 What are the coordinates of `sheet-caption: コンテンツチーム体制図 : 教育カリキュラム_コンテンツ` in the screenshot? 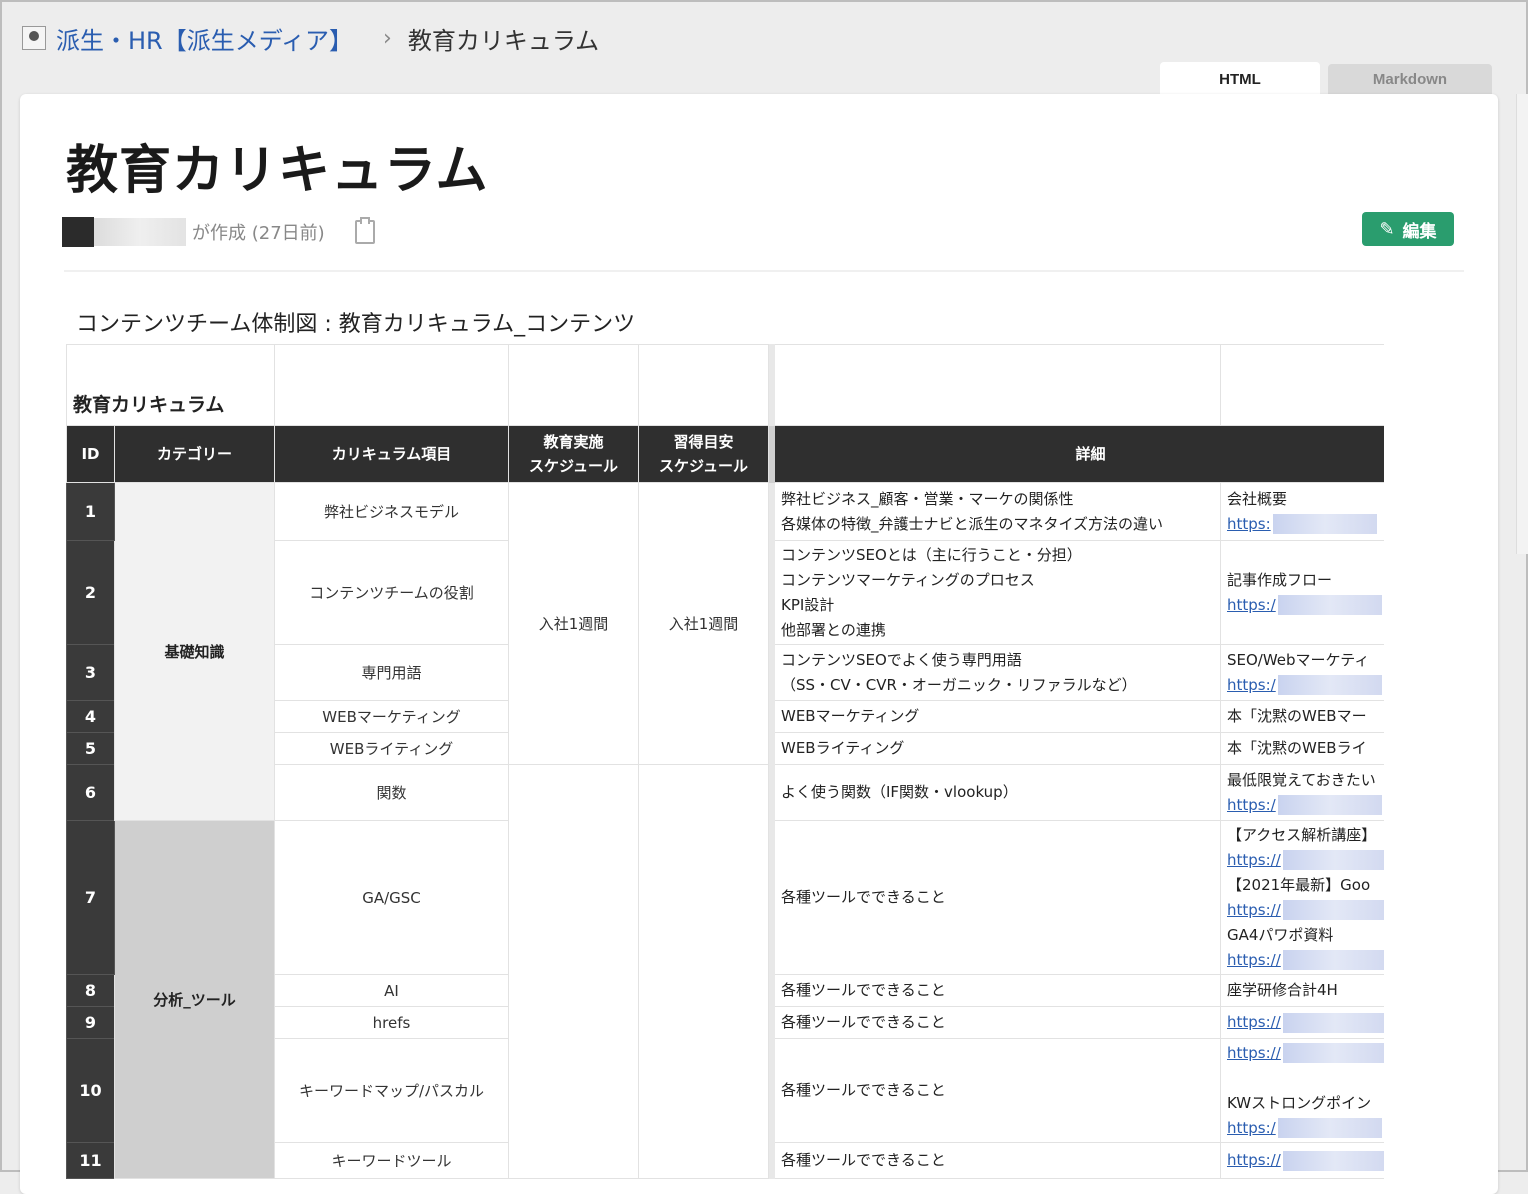 It's located at (356, 324).